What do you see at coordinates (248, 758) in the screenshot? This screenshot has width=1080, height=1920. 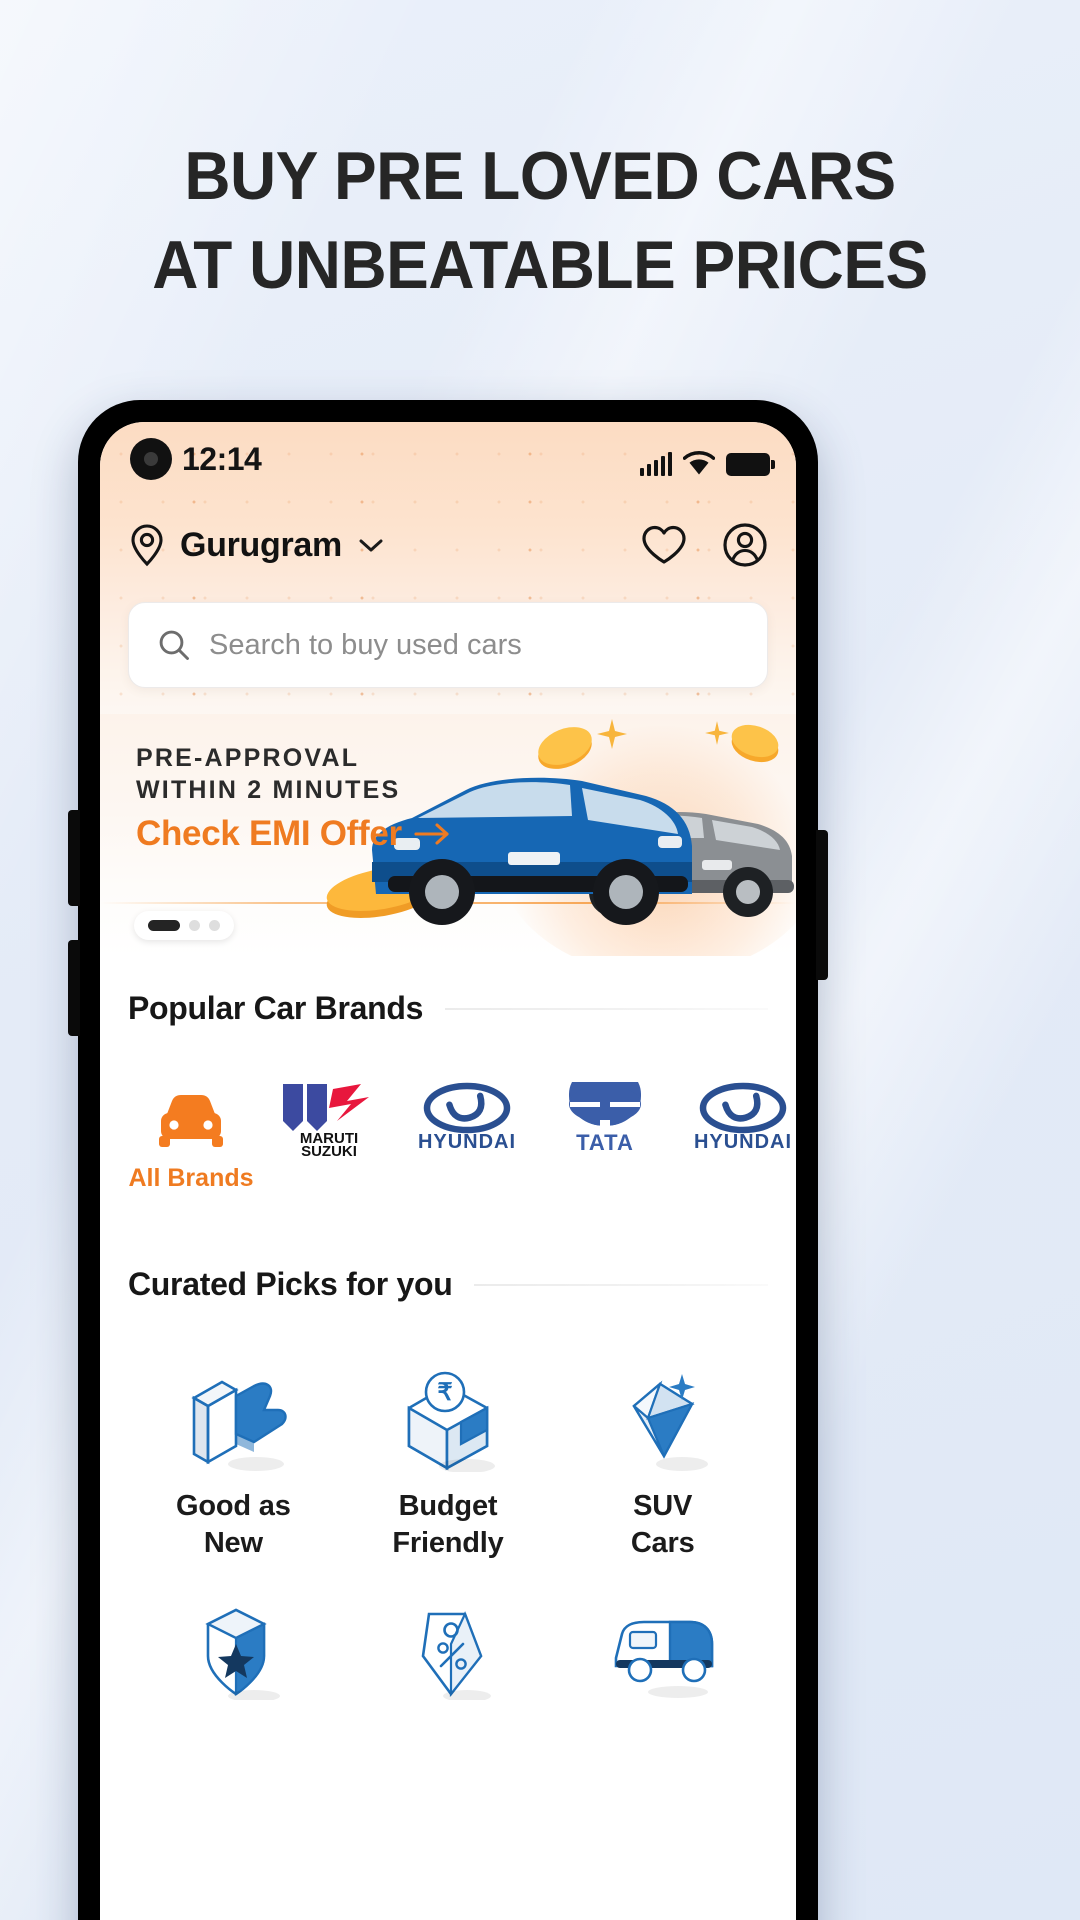 I see `banner-line-1: PRE-APPROVAL` at bounding box center [248, 758].